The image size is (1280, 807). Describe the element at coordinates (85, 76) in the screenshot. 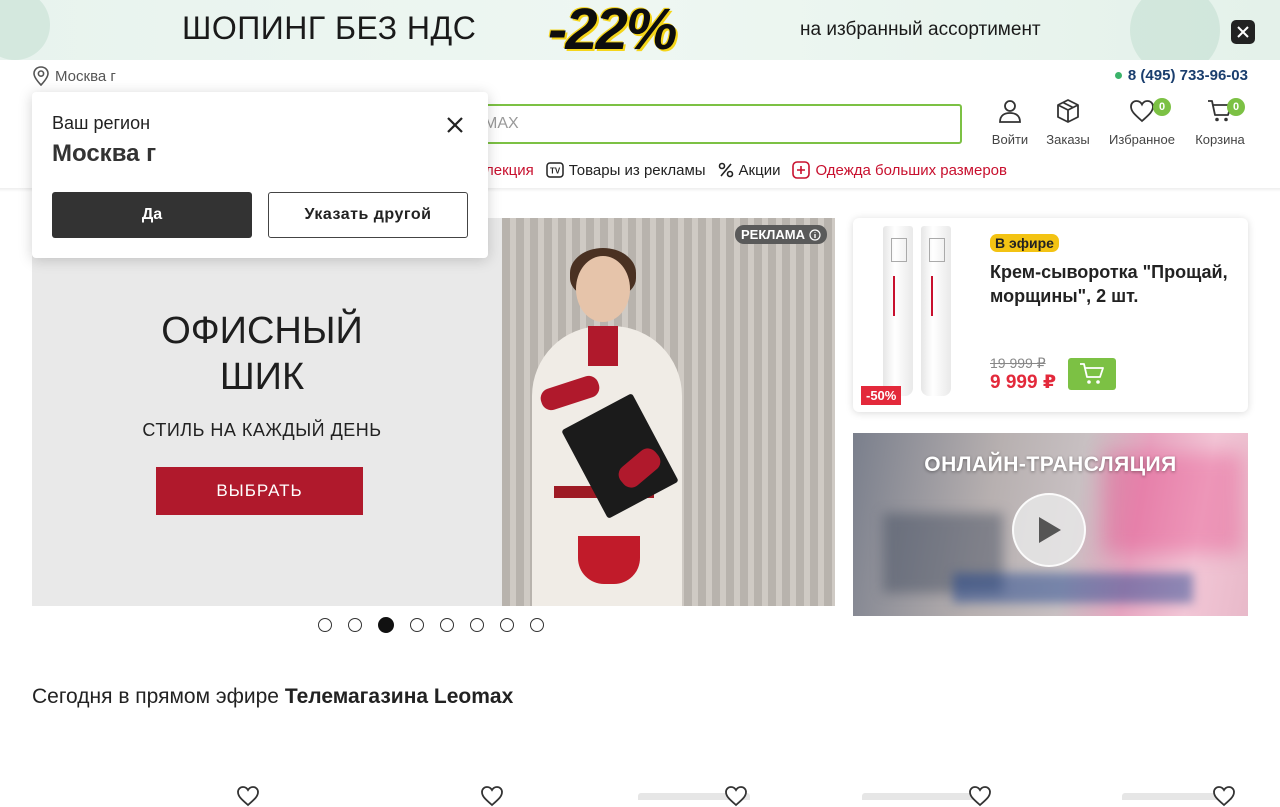

I see `city-label: Москва г` at that location.